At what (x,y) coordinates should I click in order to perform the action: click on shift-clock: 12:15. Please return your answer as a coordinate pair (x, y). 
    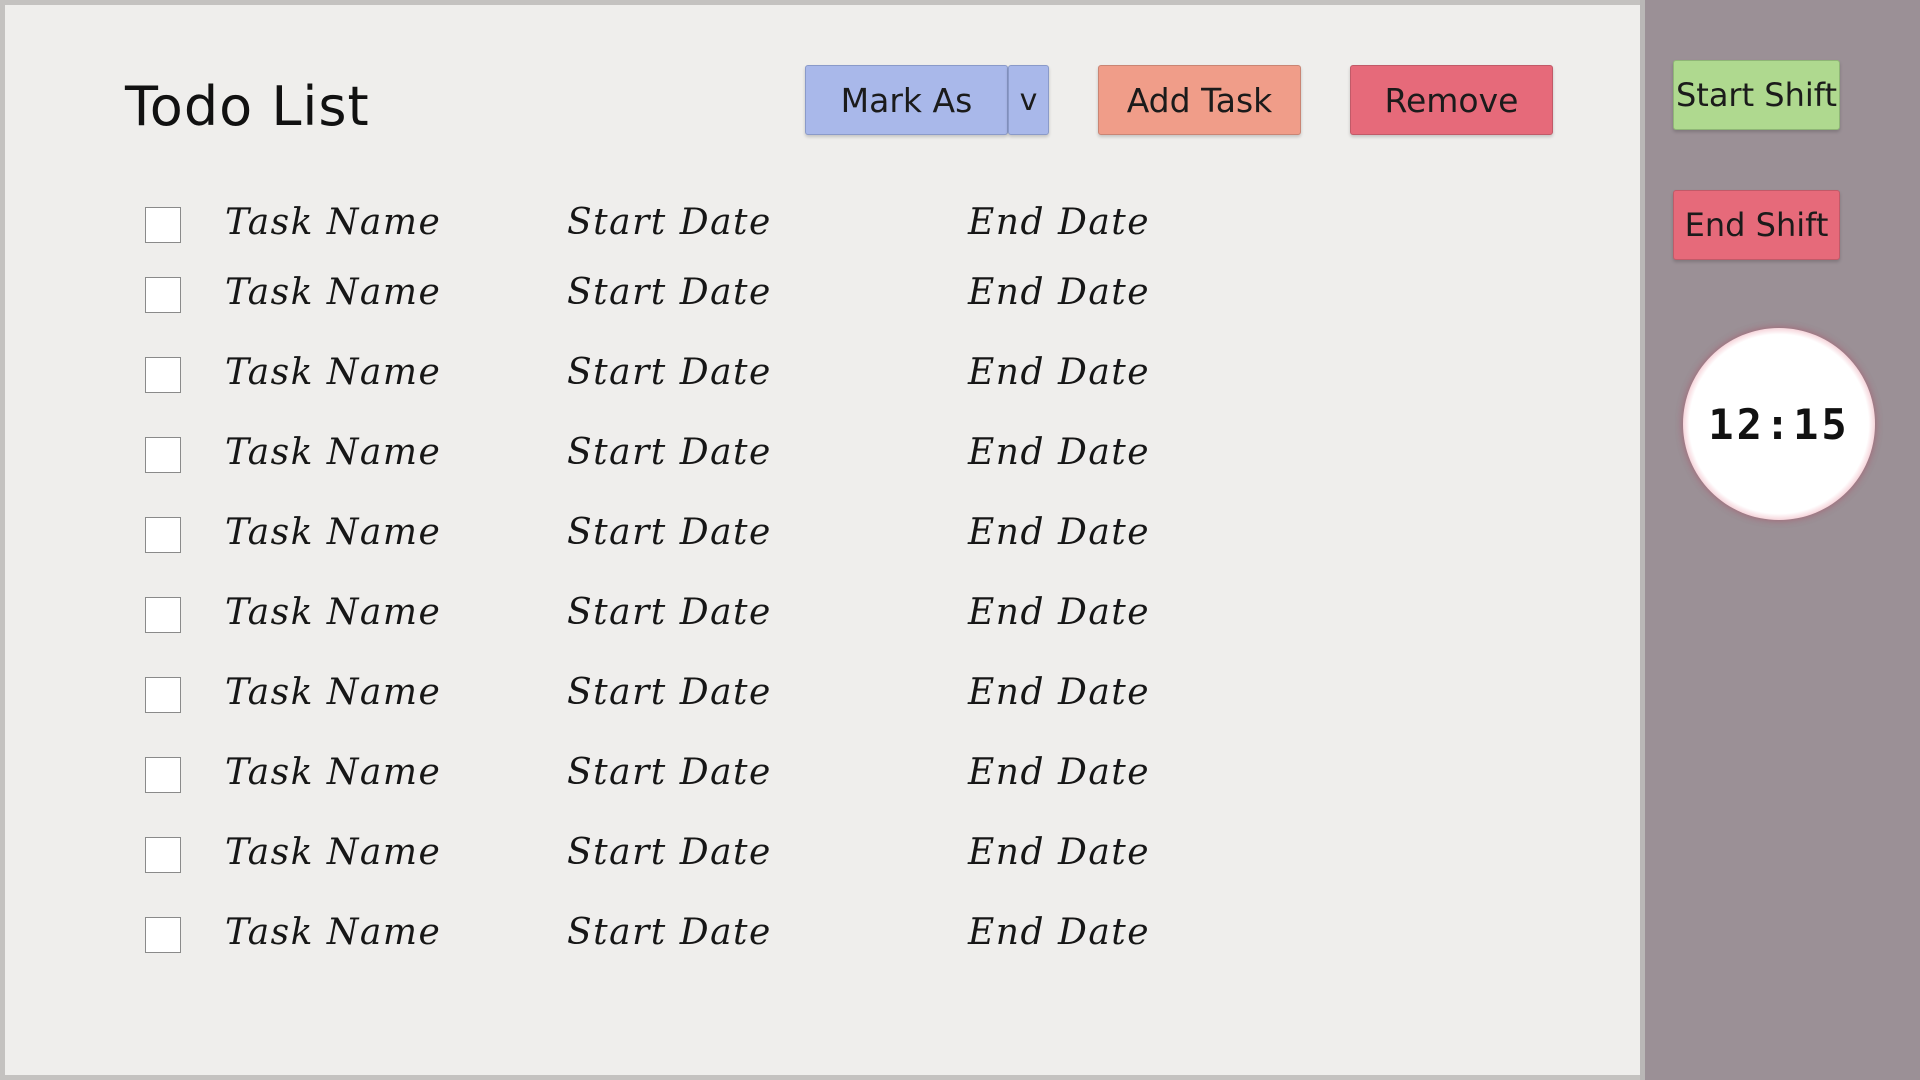
    Looking at the image, I should click on (1779, 424).